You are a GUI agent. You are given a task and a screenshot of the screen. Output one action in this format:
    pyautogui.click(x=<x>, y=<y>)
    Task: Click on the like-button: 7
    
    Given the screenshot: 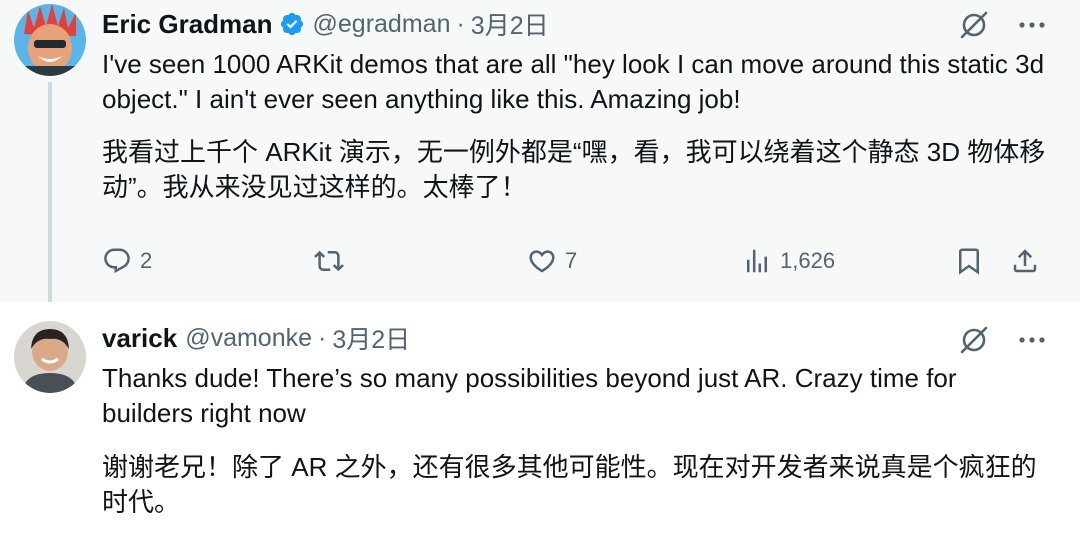 What is the action you would take?
    pyautogui.click(x=552, y=261)
    